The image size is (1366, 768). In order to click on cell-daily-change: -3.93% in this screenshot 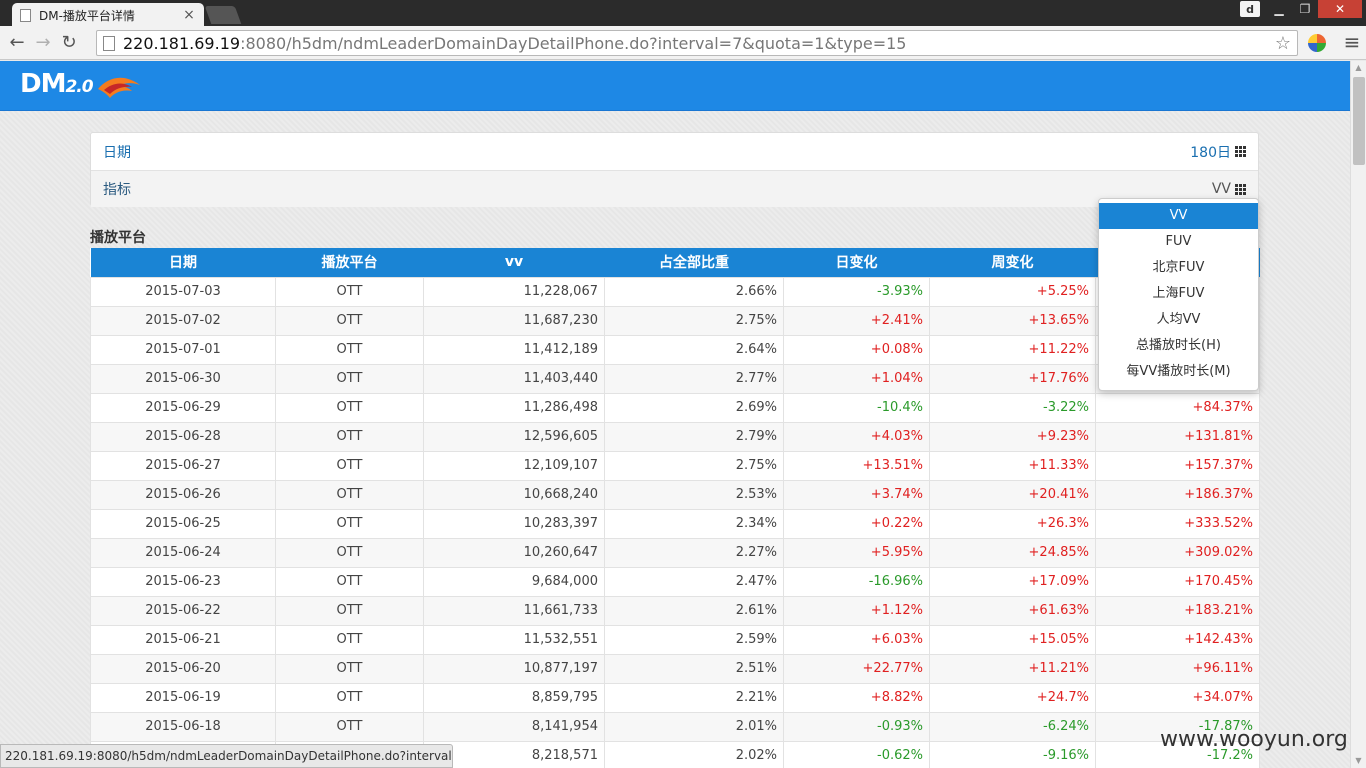, I will do `click(856, 291)`.